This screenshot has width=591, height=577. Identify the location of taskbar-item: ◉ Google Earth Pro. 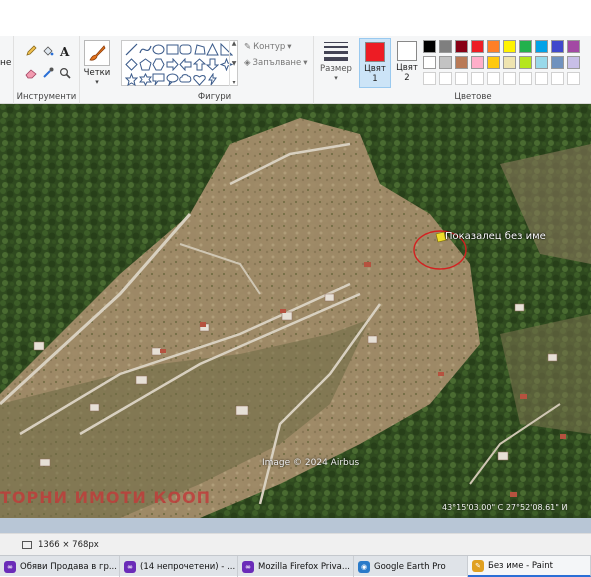
(411, 566).